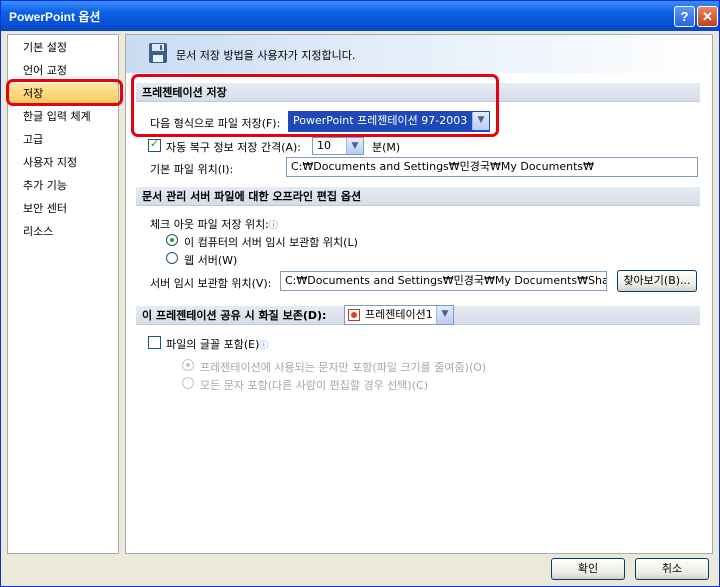 Image resolution: width=720 pixels, height=587 pixels. What do you see at coordinates (158, 53) in the screenshot?
I see `floppy-disk-icon` at bounding box center [158, 53].